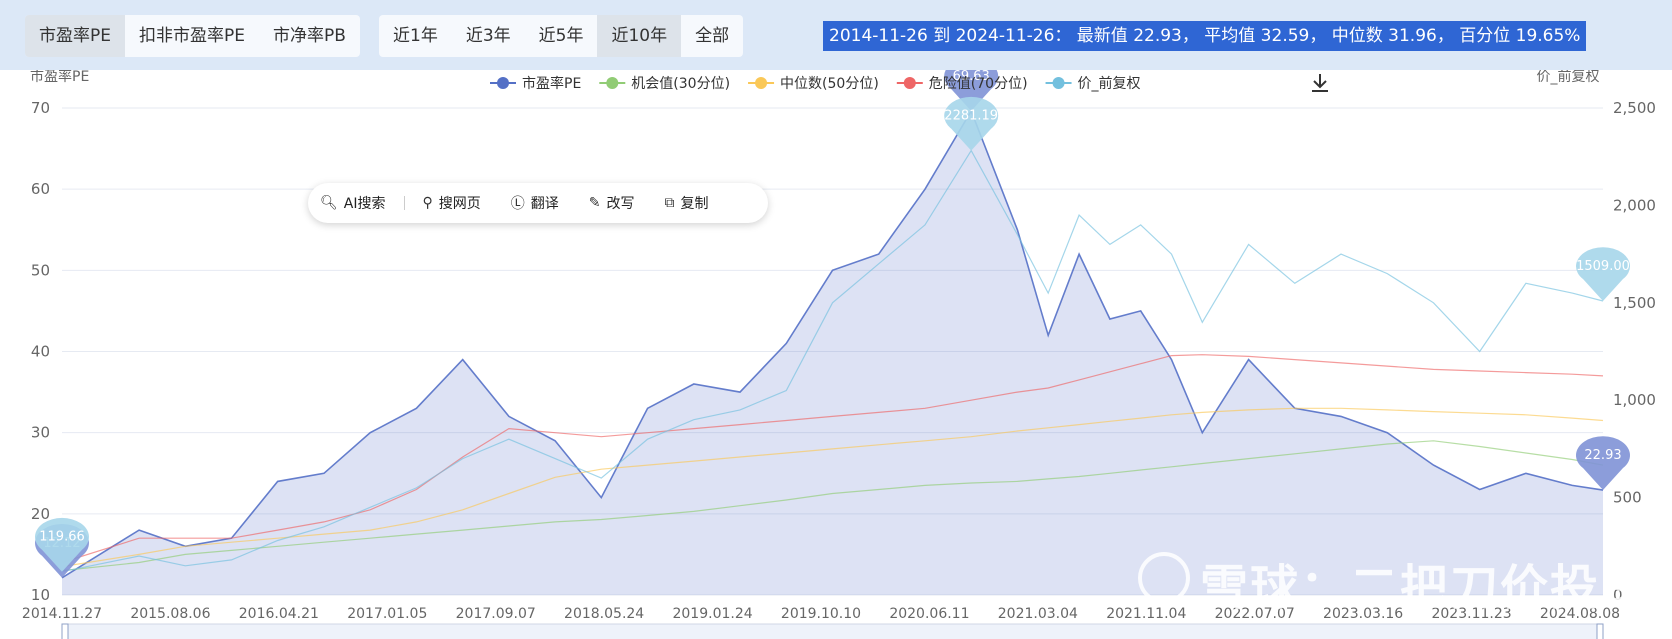 This screenshot has height=639, width=1672. Describe the element at coordinates (551, 83) in the screenshot. I see `legend-label: 市盈率PE` at that location.